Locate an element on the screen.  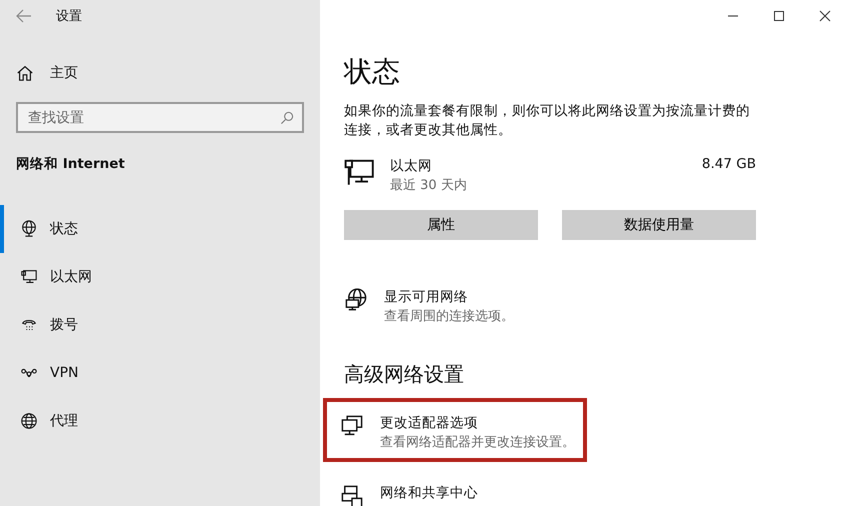
nav-item: 拨号 is located at coordinates (160, 325).